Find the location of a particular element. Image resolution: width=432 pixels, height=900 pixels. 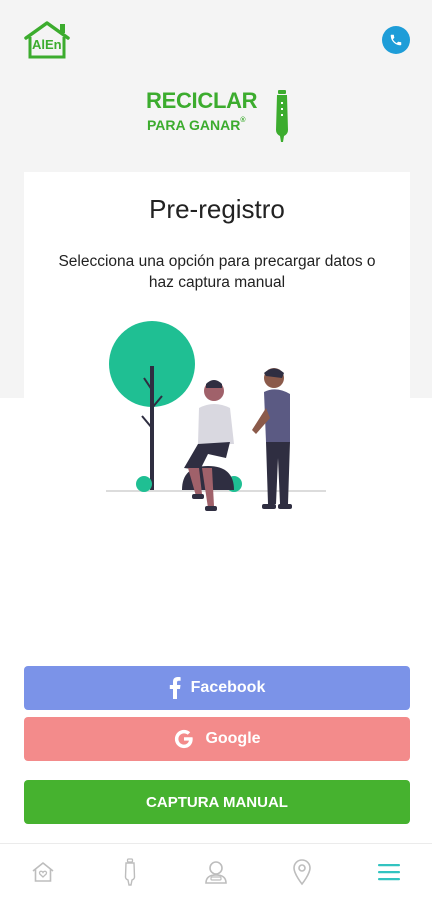

page-title: Pre-registro is located at coordinates (217, 209).